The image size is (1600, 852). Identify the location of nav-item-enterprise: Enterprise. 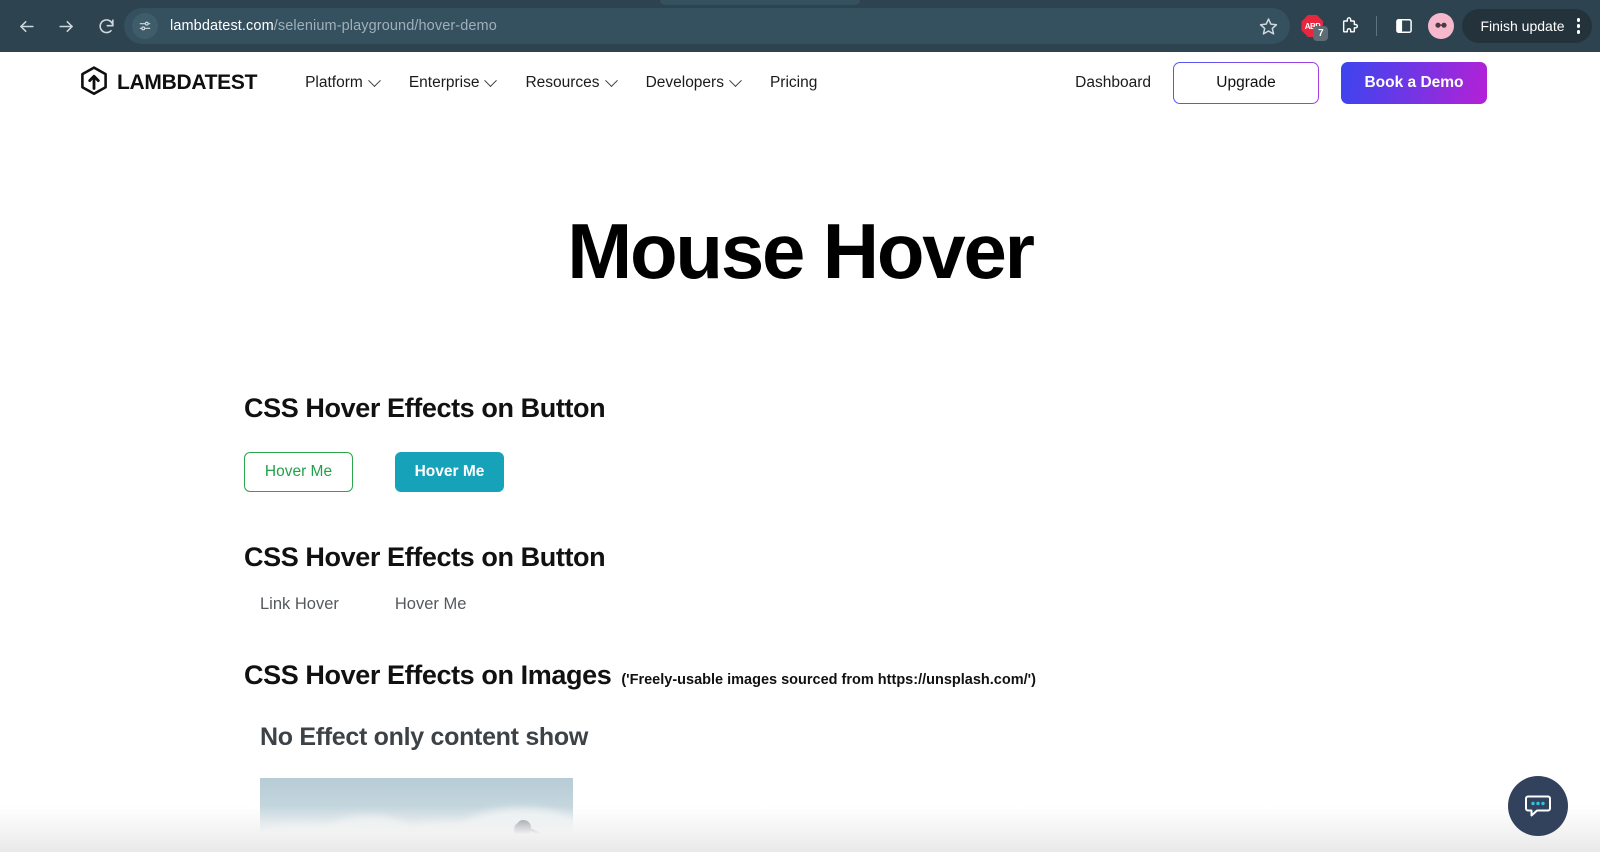
(453, 82).